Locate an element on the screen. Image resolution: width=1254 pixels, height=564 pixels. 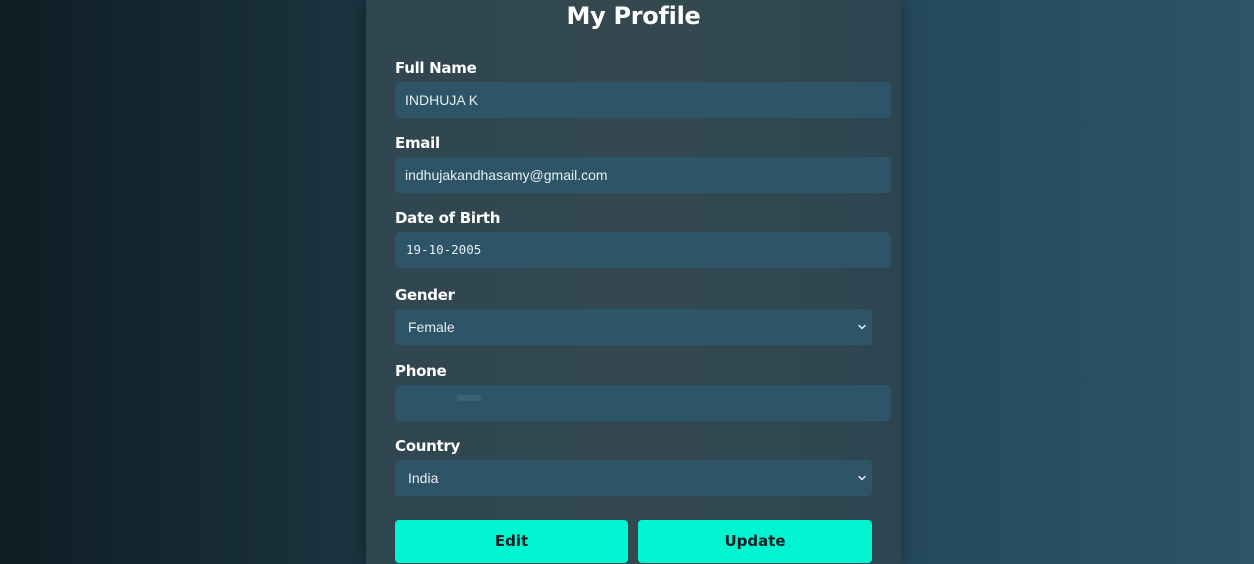
full-name-label: Full Name is located at coordinates (436, 68).